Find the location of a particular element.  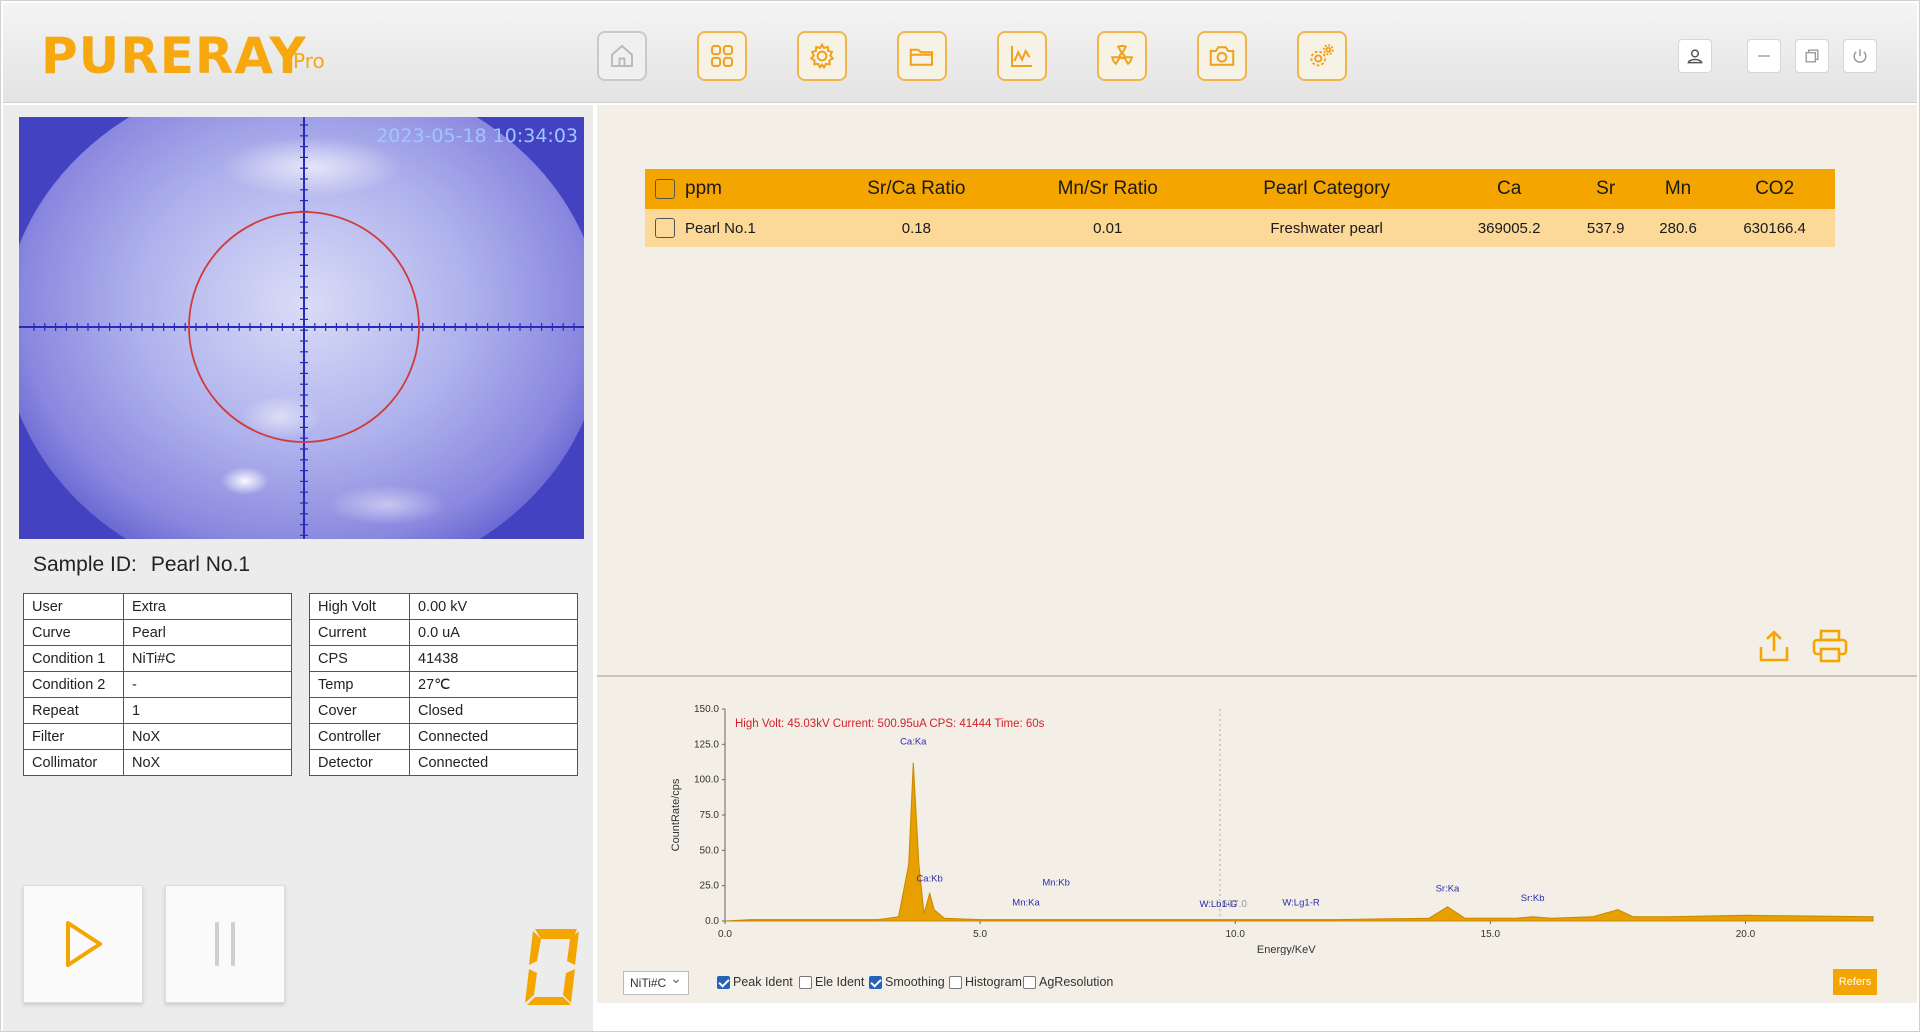

x-axis-label: Energy/KeV is located at coordinates (1286, 949).